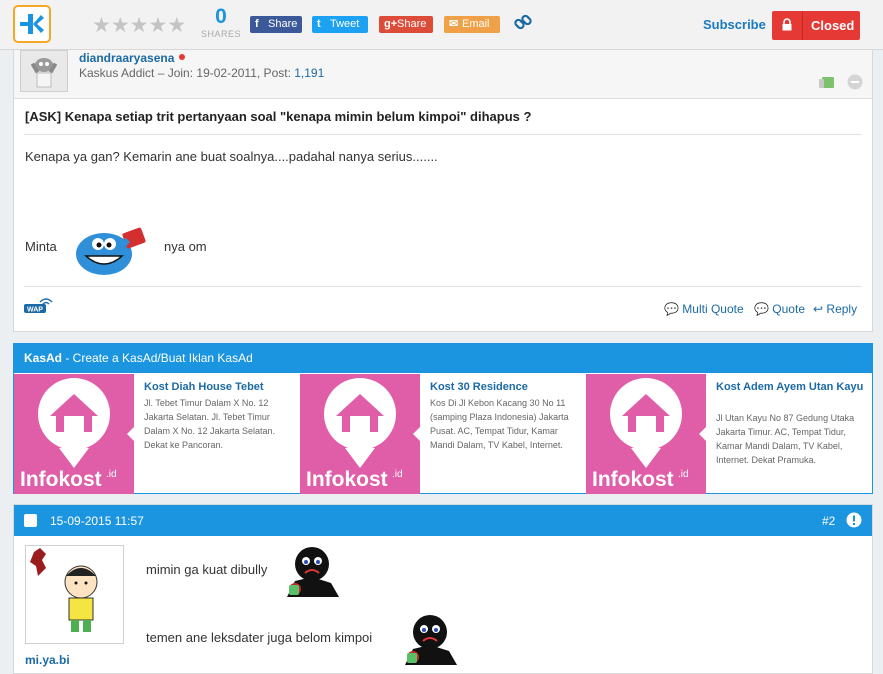 The width and height of the screenshot is (883, 674). I want to click on quote-label: Quote, so click(788, 309).